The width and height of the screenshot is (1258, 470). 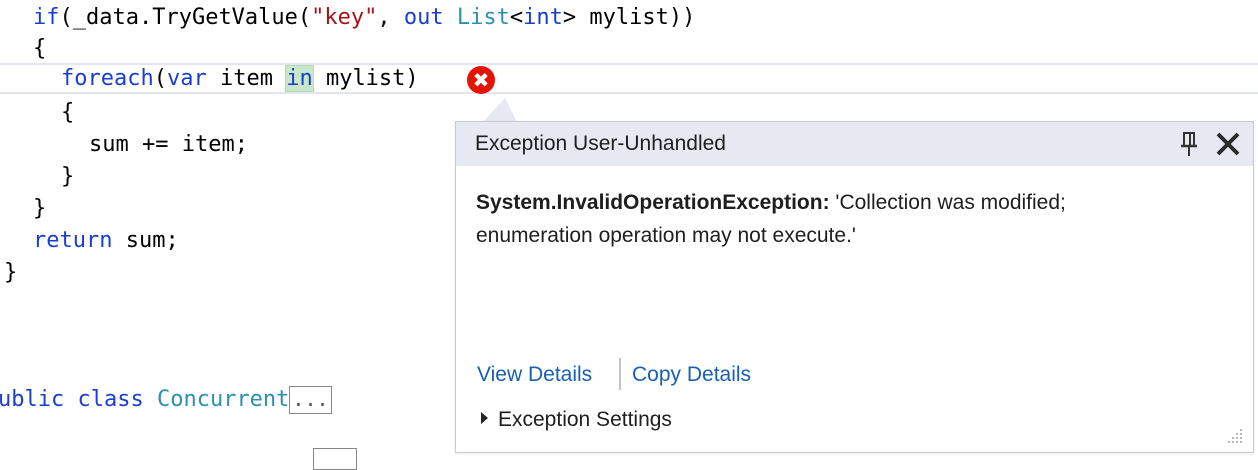 What do you see at coordinates (947, 202) in the screenshot?
I see `exception-message-line1: 'Collection was modified;` at bounding box center [947, 202].